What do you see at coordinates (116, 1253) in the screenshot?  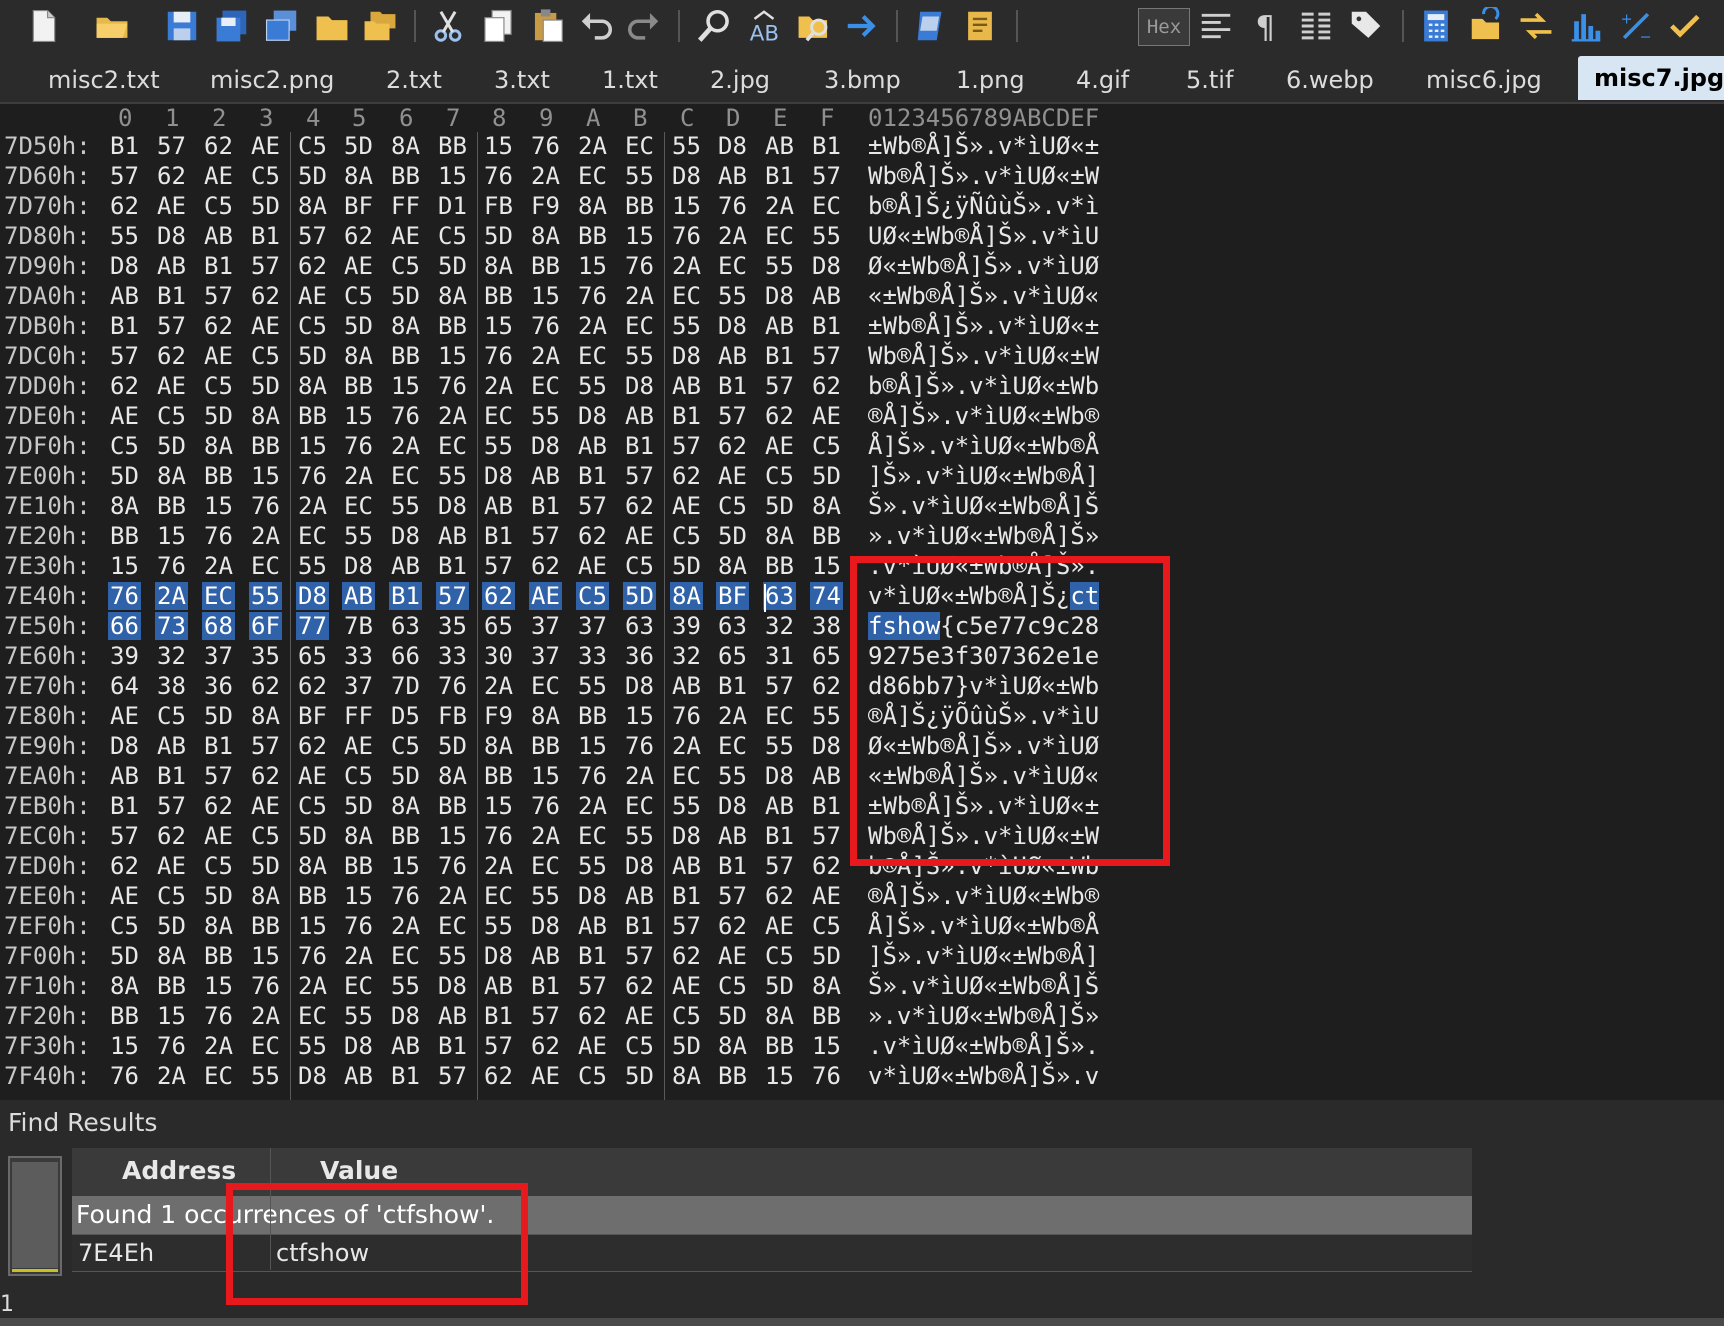 I see `result-address-cell: 7E4Eh` at bounding box center [116, 1253].